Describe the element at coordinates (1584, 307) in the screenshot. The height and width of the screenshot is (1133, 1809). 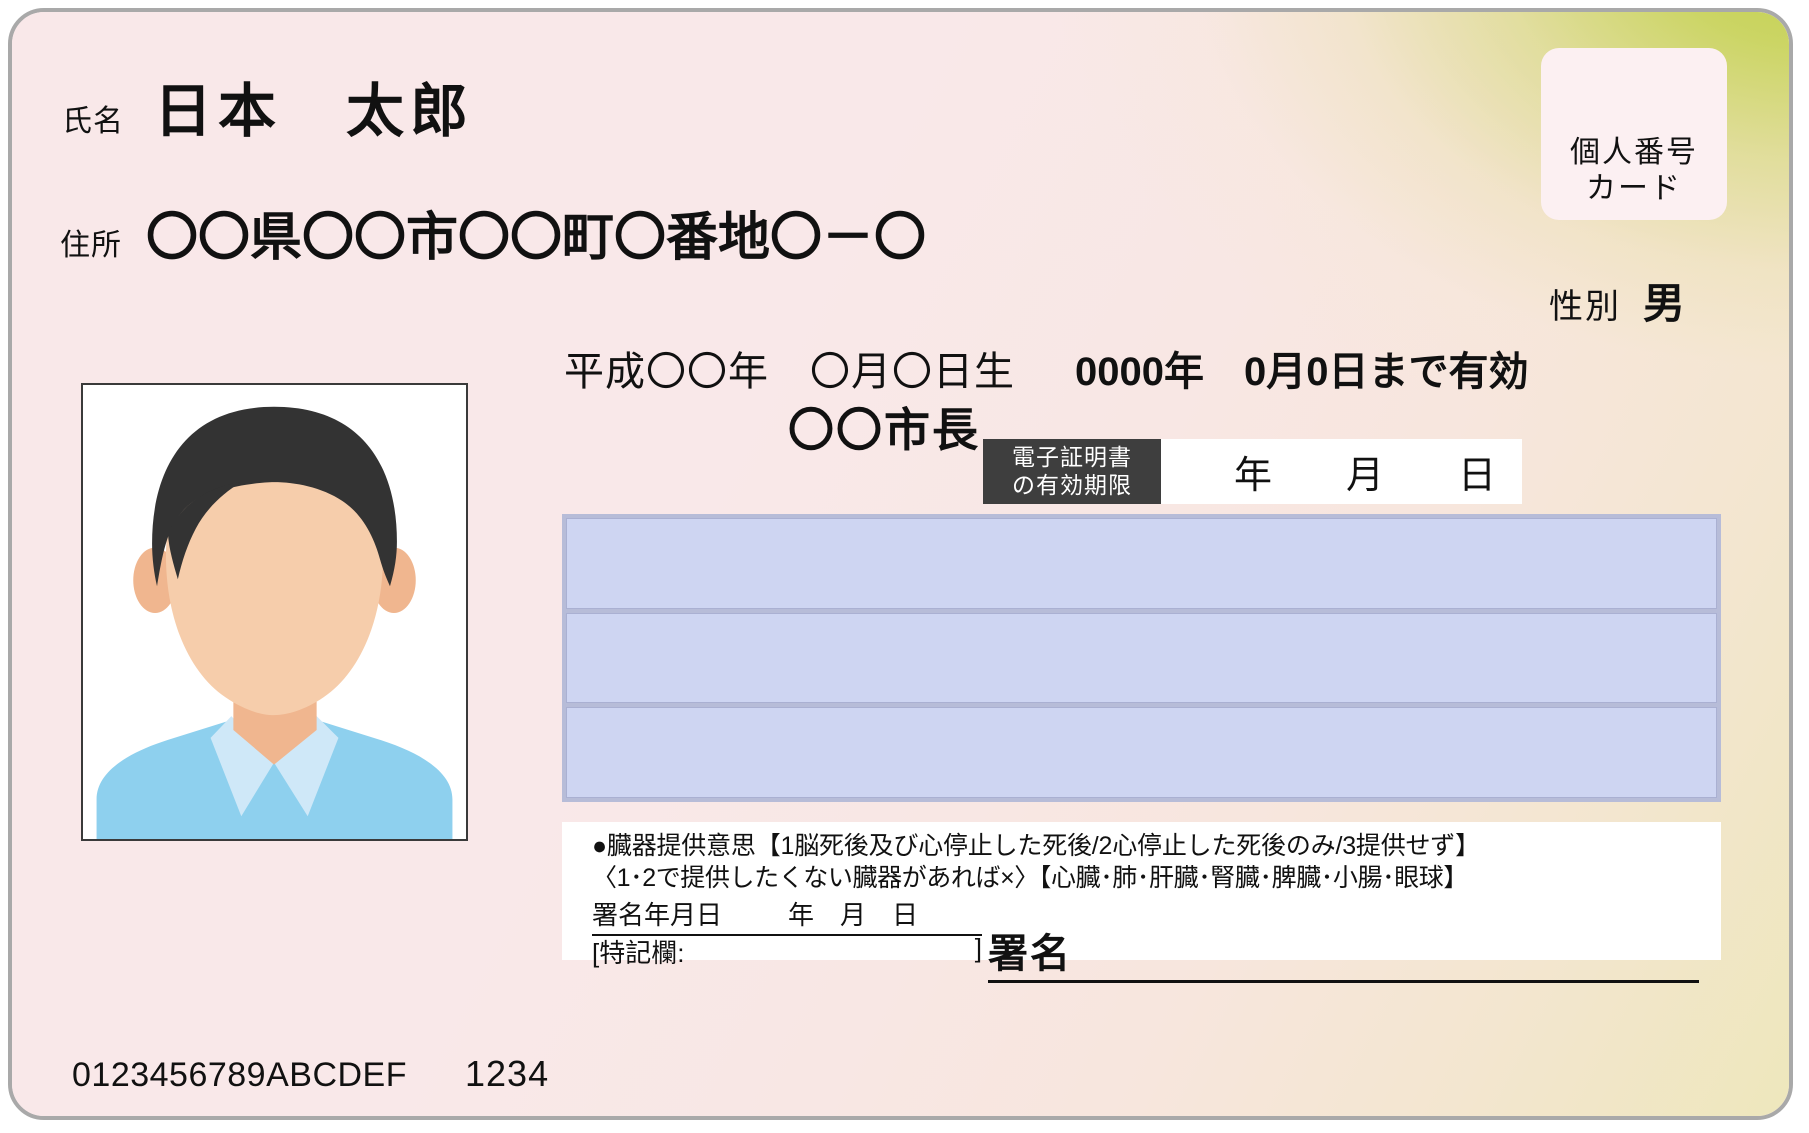
I see `gender-label: 性別` at that location.